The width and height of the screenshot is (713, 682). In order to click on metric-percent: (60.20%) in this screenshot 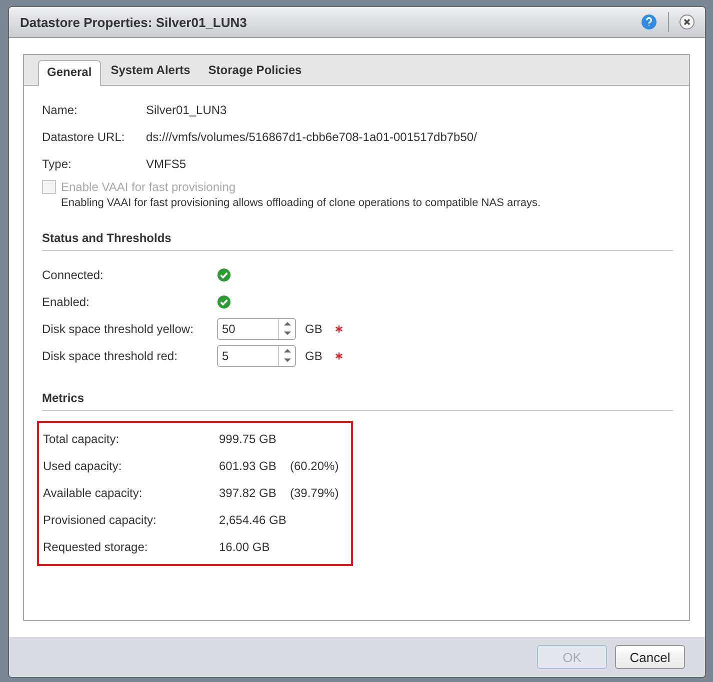, I will do `click(314, 465)`.